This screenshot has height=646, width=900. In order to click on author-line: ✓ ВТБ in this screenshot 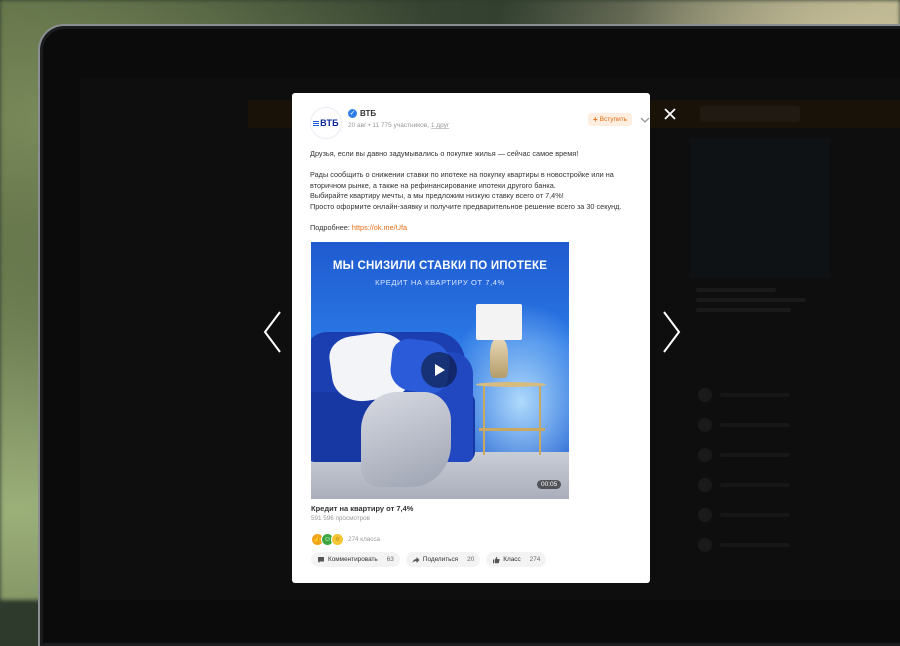, I will do `click(362, 113)`.